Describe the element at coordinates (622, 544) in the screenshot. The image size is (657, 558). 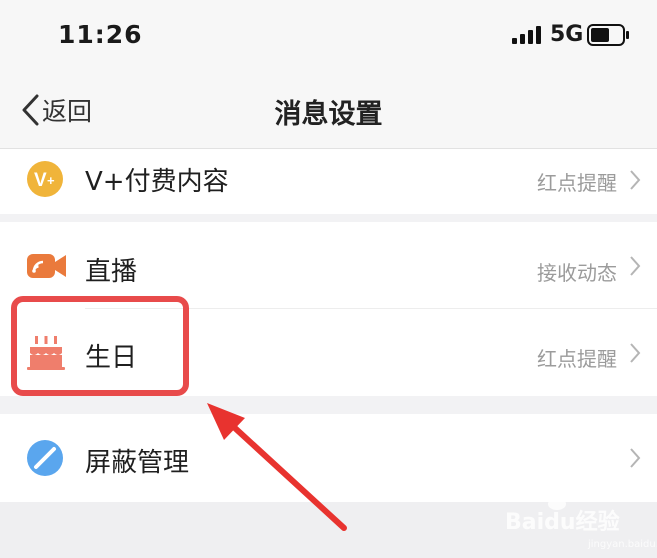
I see `watermark-url: jingyan.baidu.com` at that location.